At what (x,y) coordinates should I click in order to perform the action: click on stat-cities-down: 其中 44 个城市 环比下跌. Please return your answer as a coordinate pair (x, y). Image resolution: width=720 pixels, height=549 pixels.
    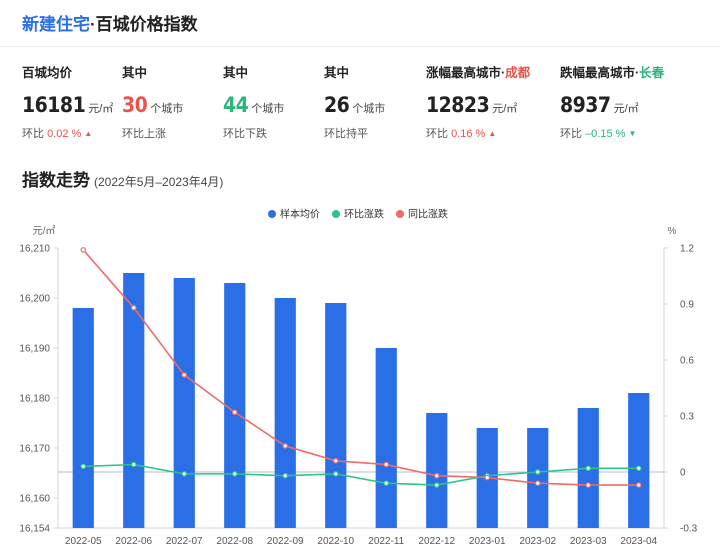
    Looking at the image, I should click on (253, 101).